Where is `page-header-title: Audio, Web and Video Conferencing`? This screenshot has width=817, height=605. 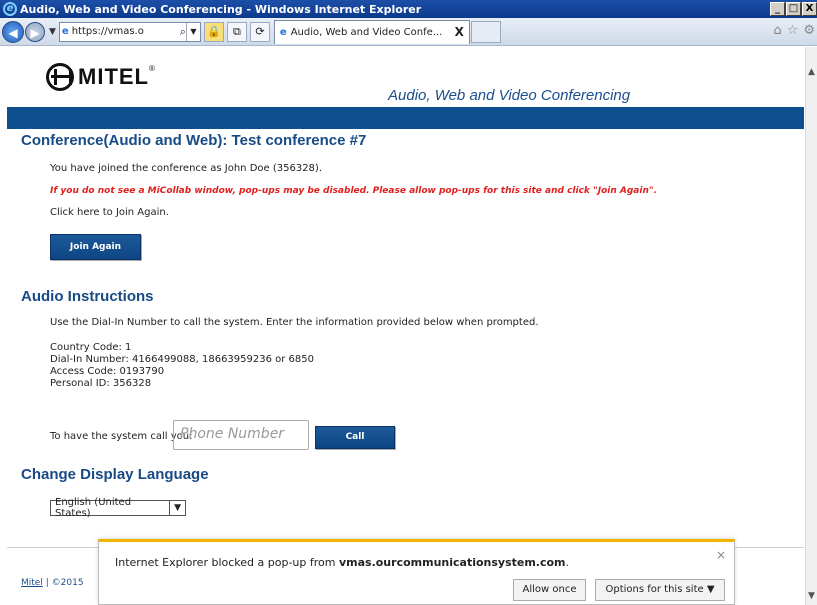 page-header-title: Audio, Web and Video Conferencing is located at coordinates (509, 95).